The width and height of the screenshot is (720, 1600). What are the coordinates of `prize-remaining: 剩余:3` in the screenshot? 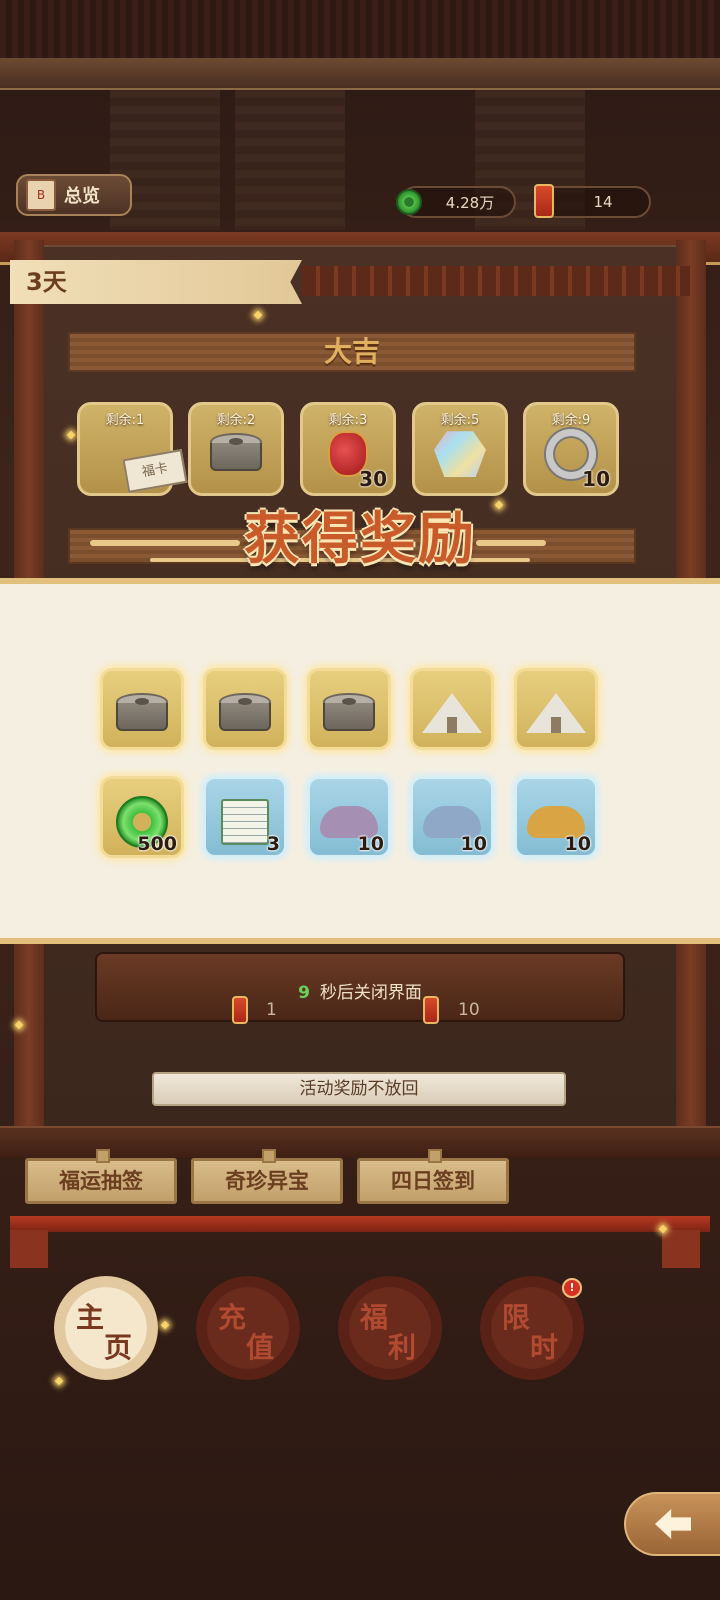 It's located at (348, 420).